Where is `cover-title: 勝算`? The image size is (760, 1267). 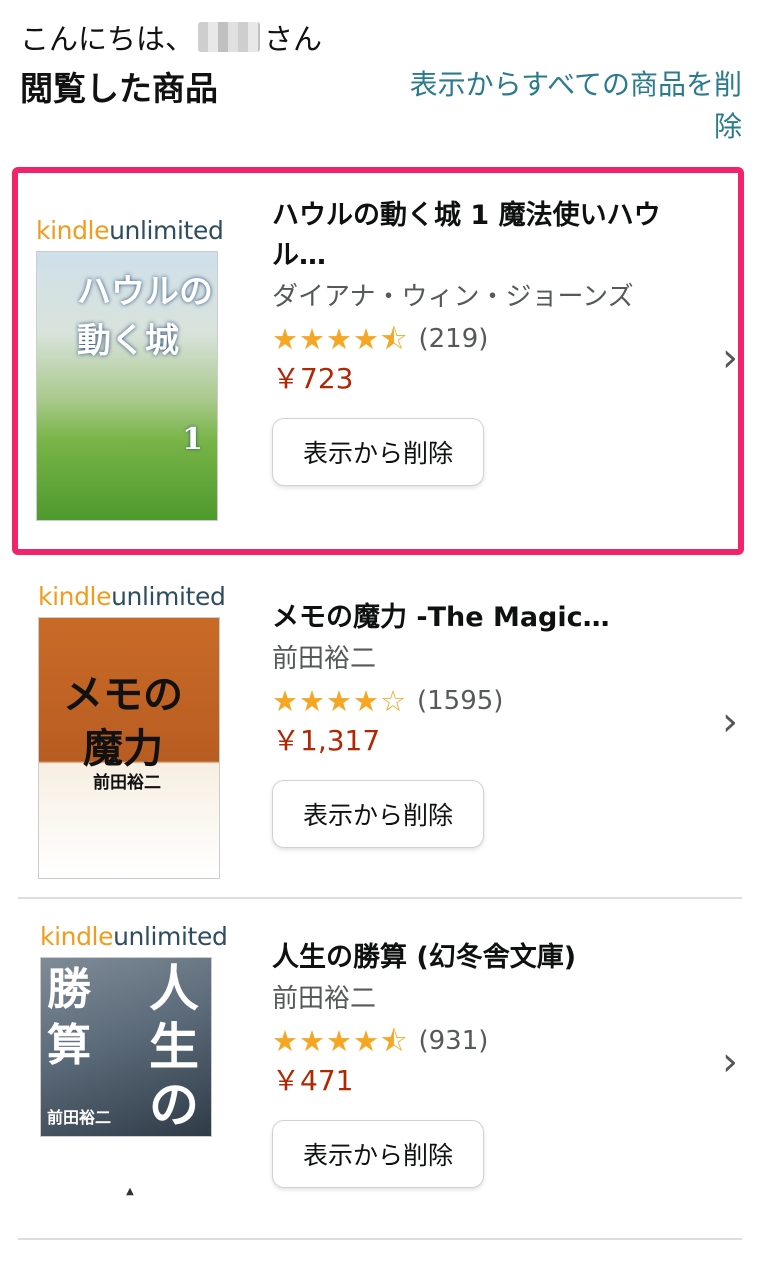
cover-title: 勝算 is located at coordinates (69, 1017).